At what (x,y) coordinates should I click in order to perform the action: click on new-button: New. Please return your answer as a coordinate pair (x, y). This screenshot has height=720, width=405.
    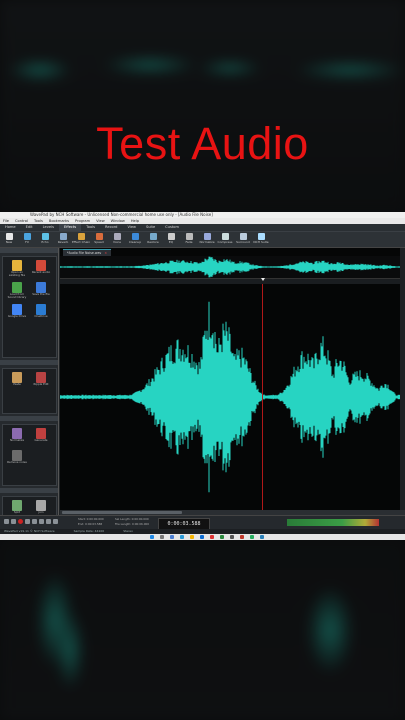
    Looking at the image, I should click on (9, 238).